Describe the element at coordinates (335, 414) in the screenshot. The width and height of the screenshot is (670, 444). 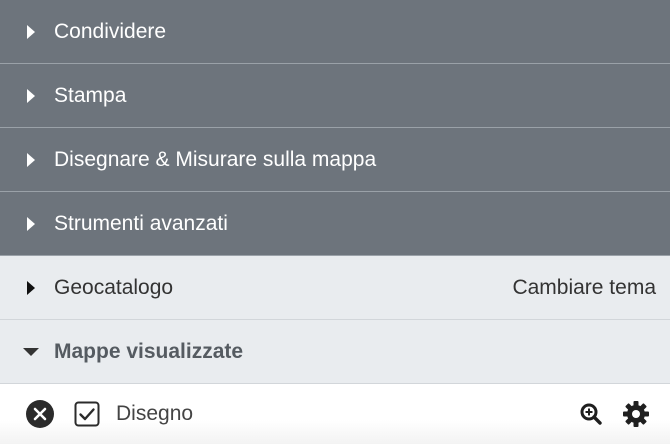
I see `layer-row: Disegno` at that location.